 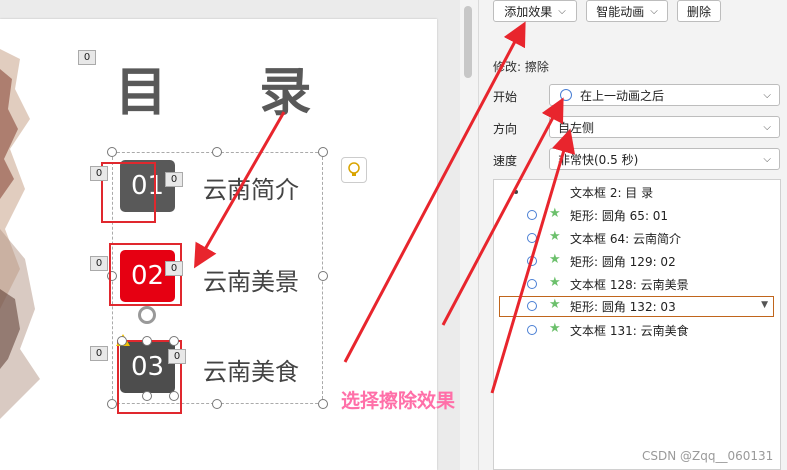 I want to click on arrow-to-direction-select, so click(x=533, y=261).